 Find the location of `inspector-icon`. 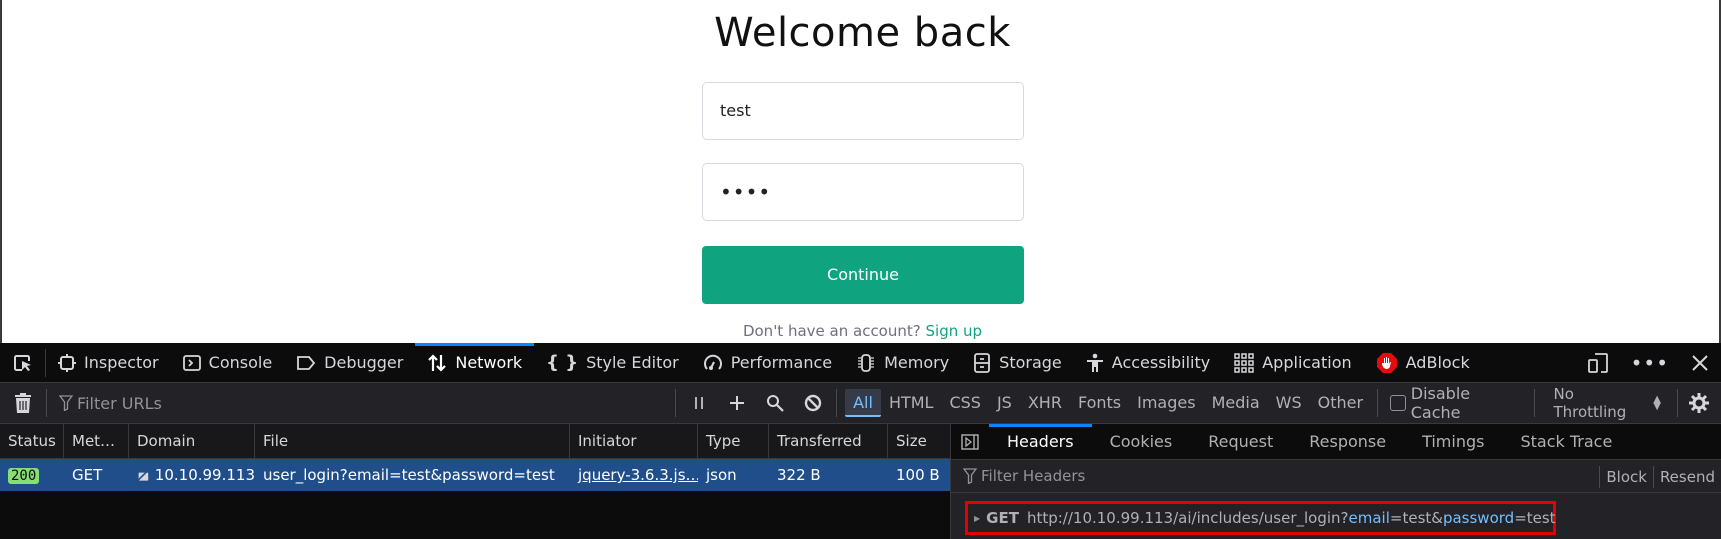

inspector-icon is located at coordinates (67, 362).